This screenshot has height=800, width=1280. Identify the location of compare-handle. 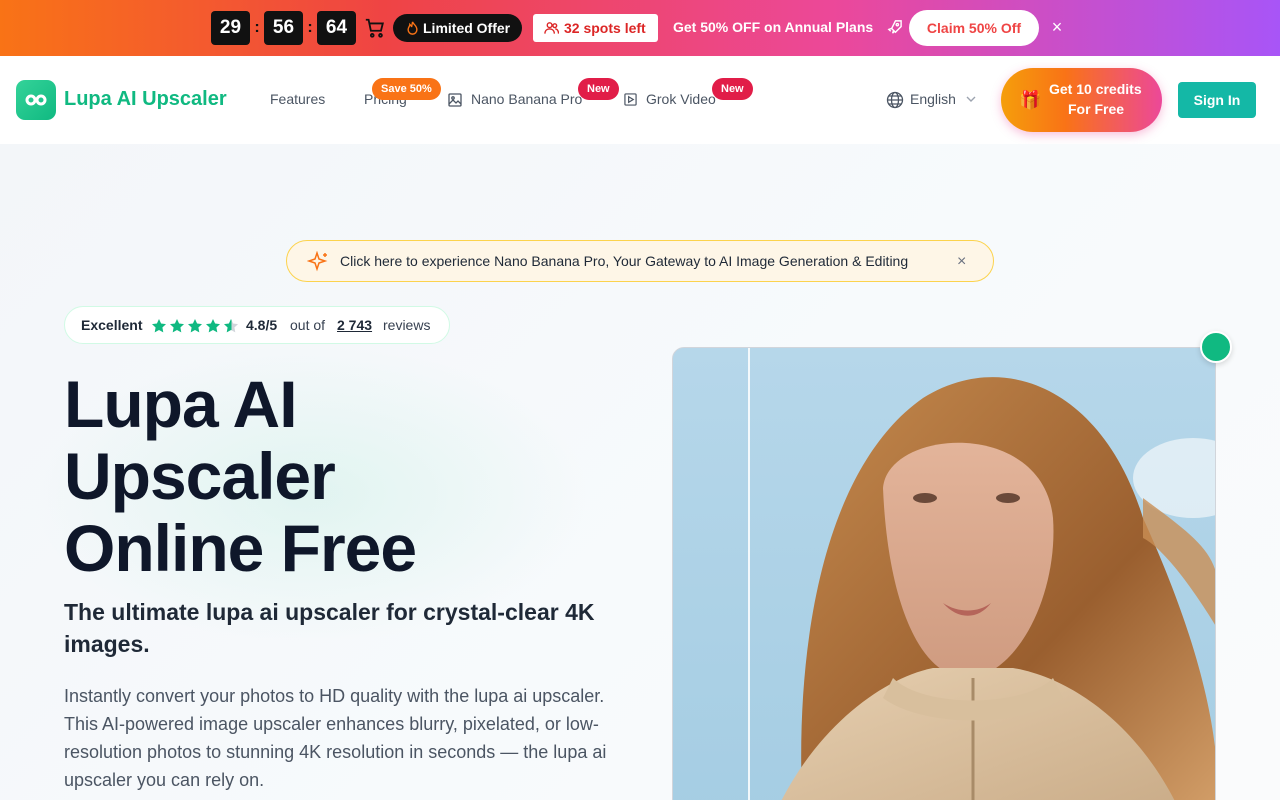
(1216, 347).